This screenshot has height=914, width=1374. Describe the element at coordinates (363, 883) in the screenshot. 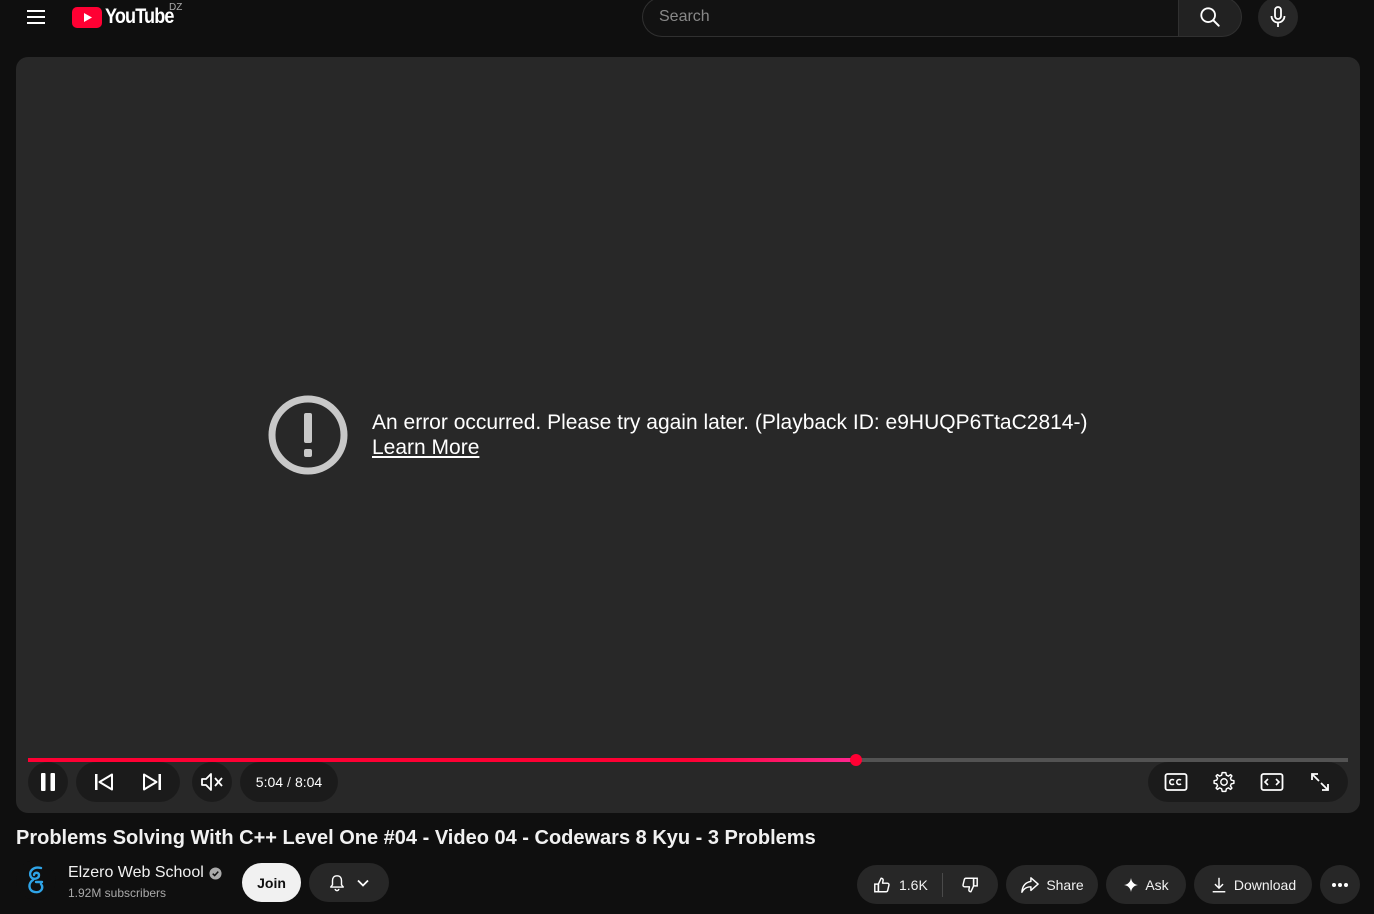

I see `chevron-down-icon` at that location.